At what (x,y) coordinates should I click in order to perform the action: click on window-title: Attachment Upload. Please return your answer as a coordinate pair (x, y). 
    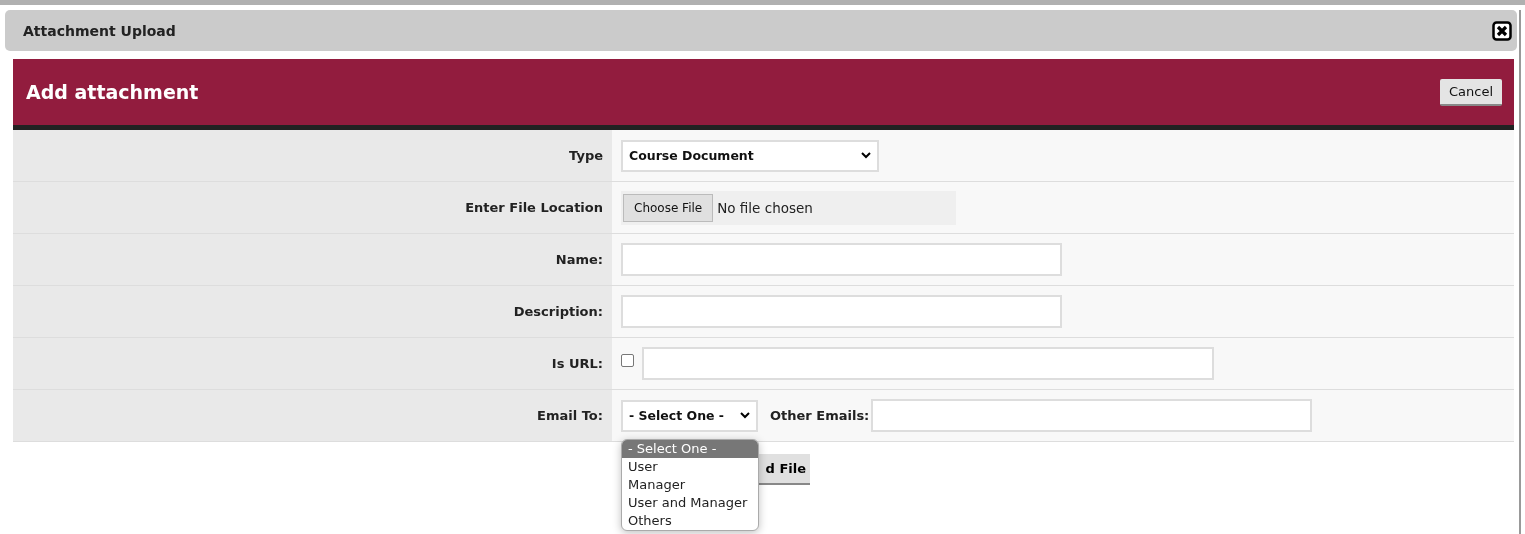
    Looking at the image, I should click on (99, 30).